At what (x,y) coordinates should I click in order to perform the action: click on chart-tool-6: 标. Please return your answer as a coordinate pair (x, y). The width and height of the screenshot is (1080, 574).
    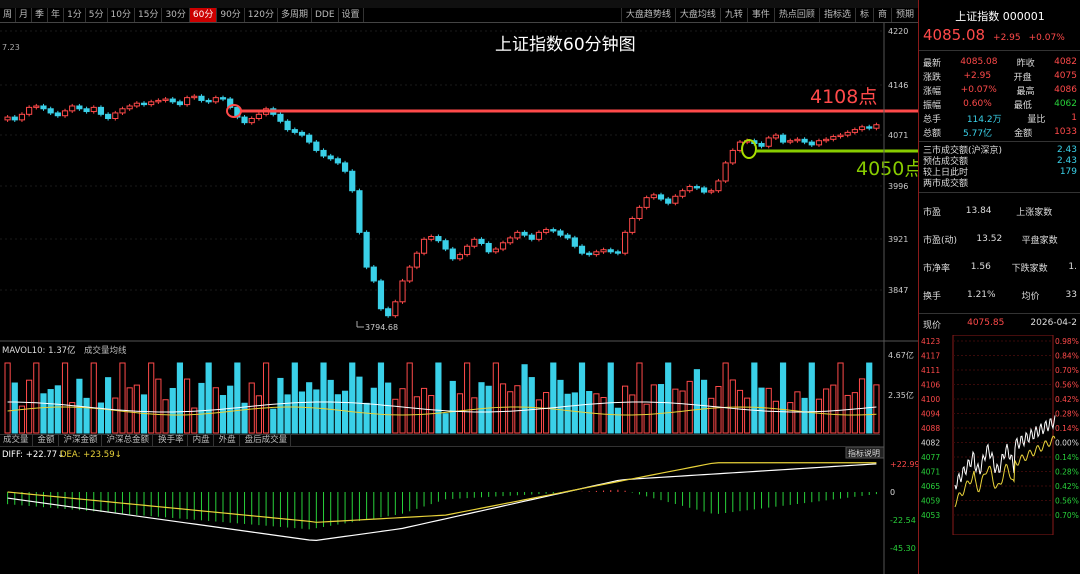
    Looking at the image, I should click on (863, 15).